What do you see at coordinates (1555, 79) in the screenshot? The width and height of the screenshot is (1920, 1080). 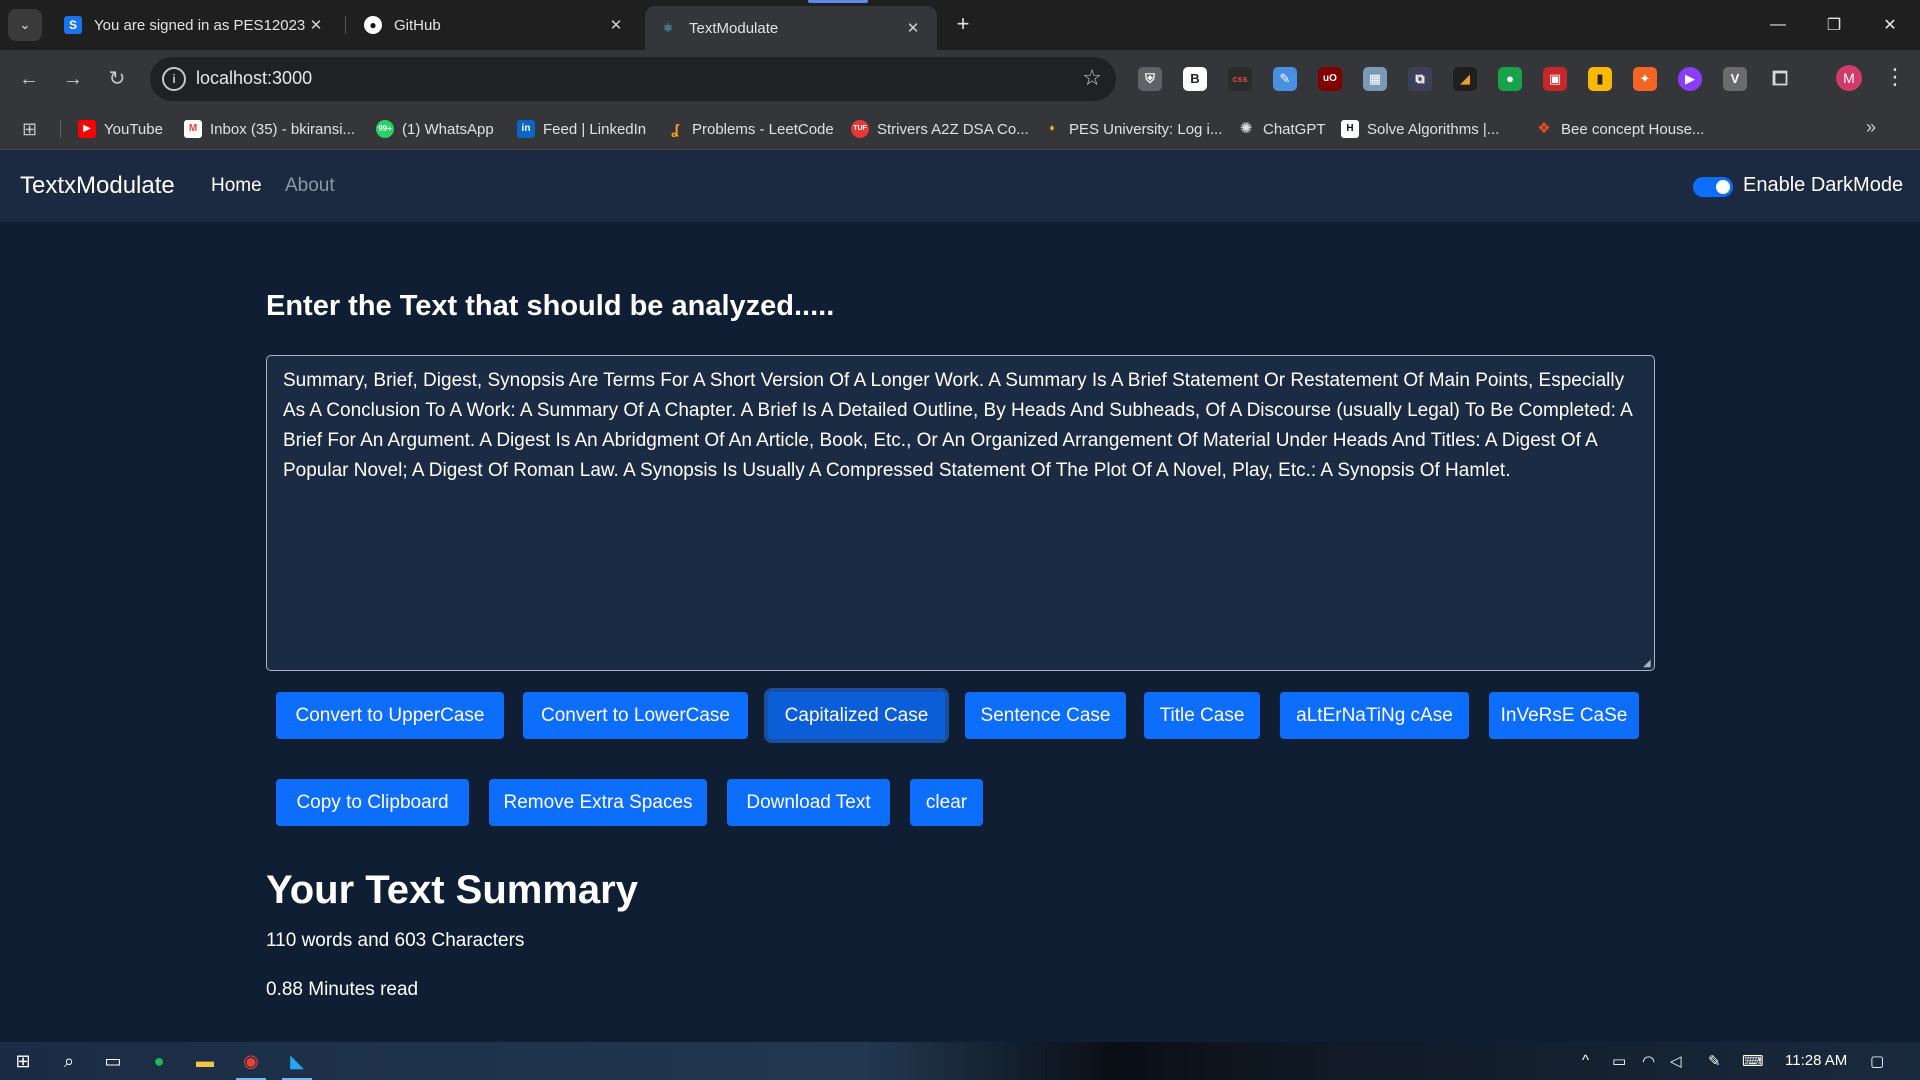 I see `record-extension-icon: ▣` at bounding box center [1555, 79].